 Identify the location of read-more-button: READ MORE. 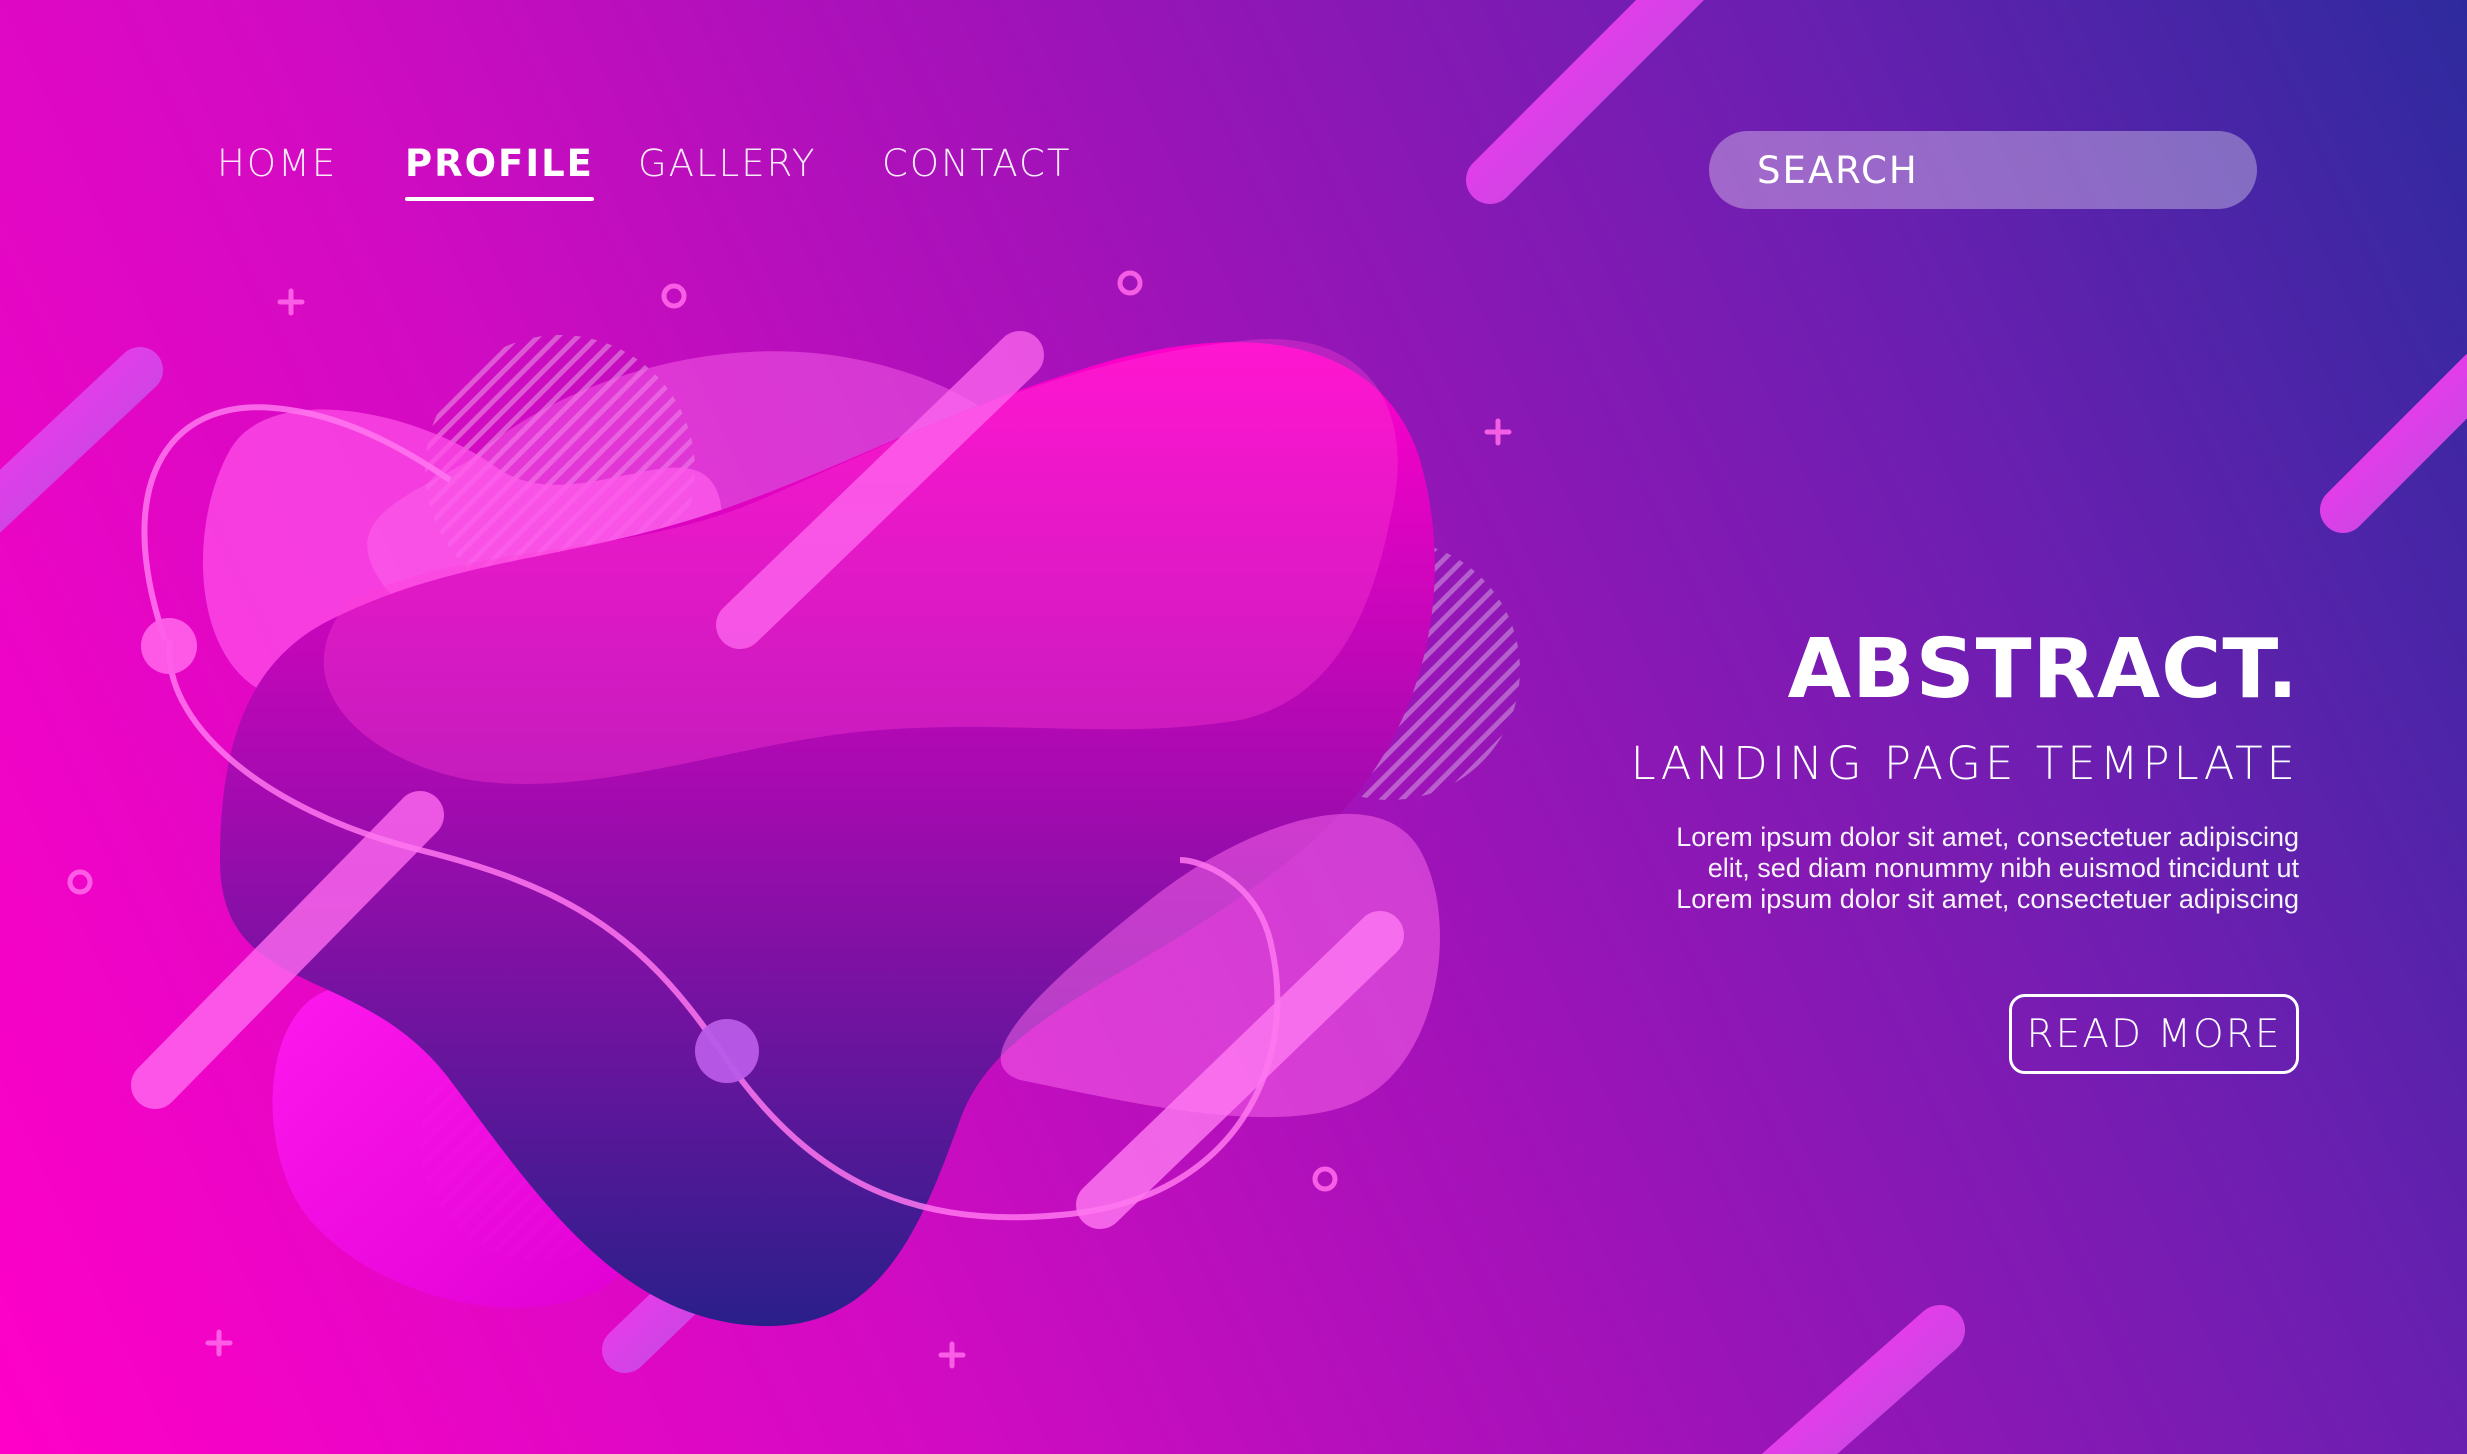
(2154, 1034).